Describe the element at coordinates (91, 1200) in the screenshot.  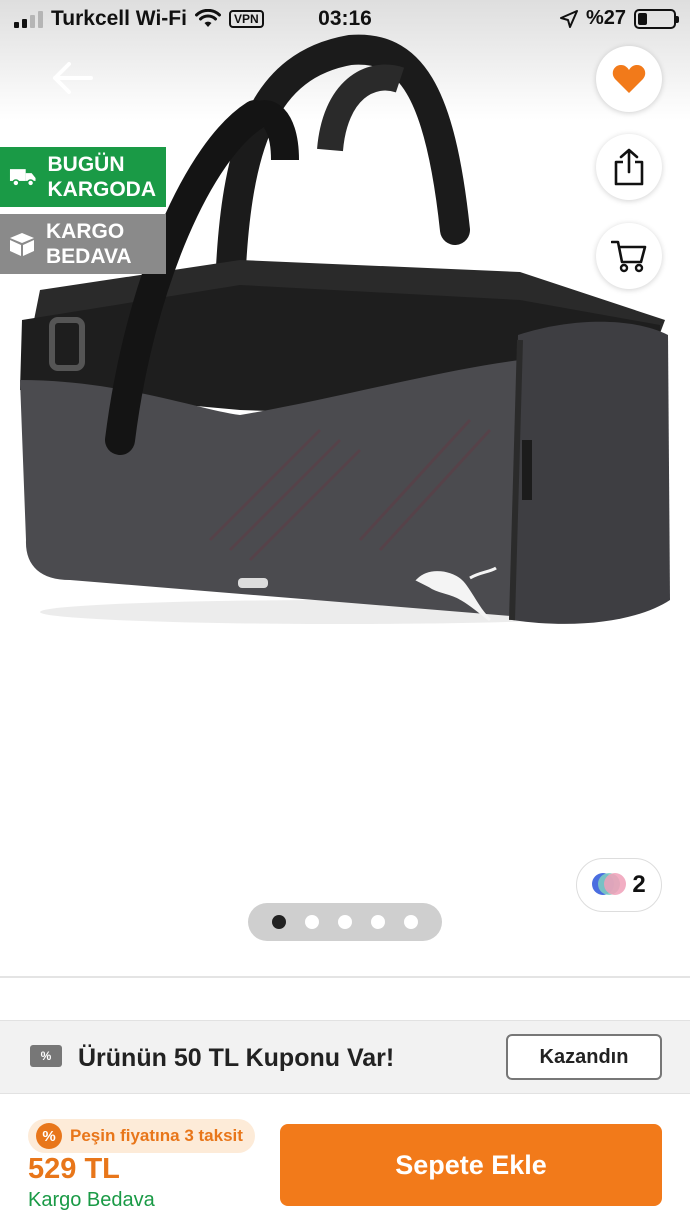
I see `shipping-info: Kargo Bedava` at that location.